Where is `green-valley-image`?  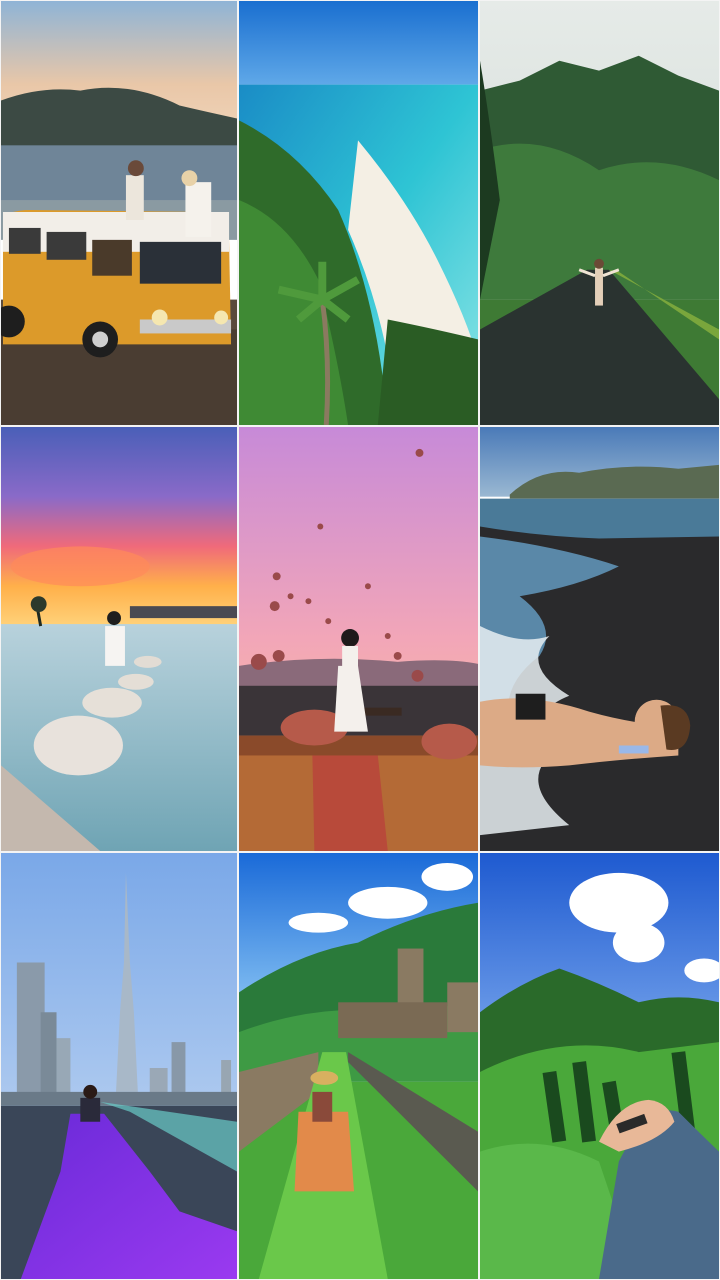 green-valley-image is located at coordinates (599, 1066).